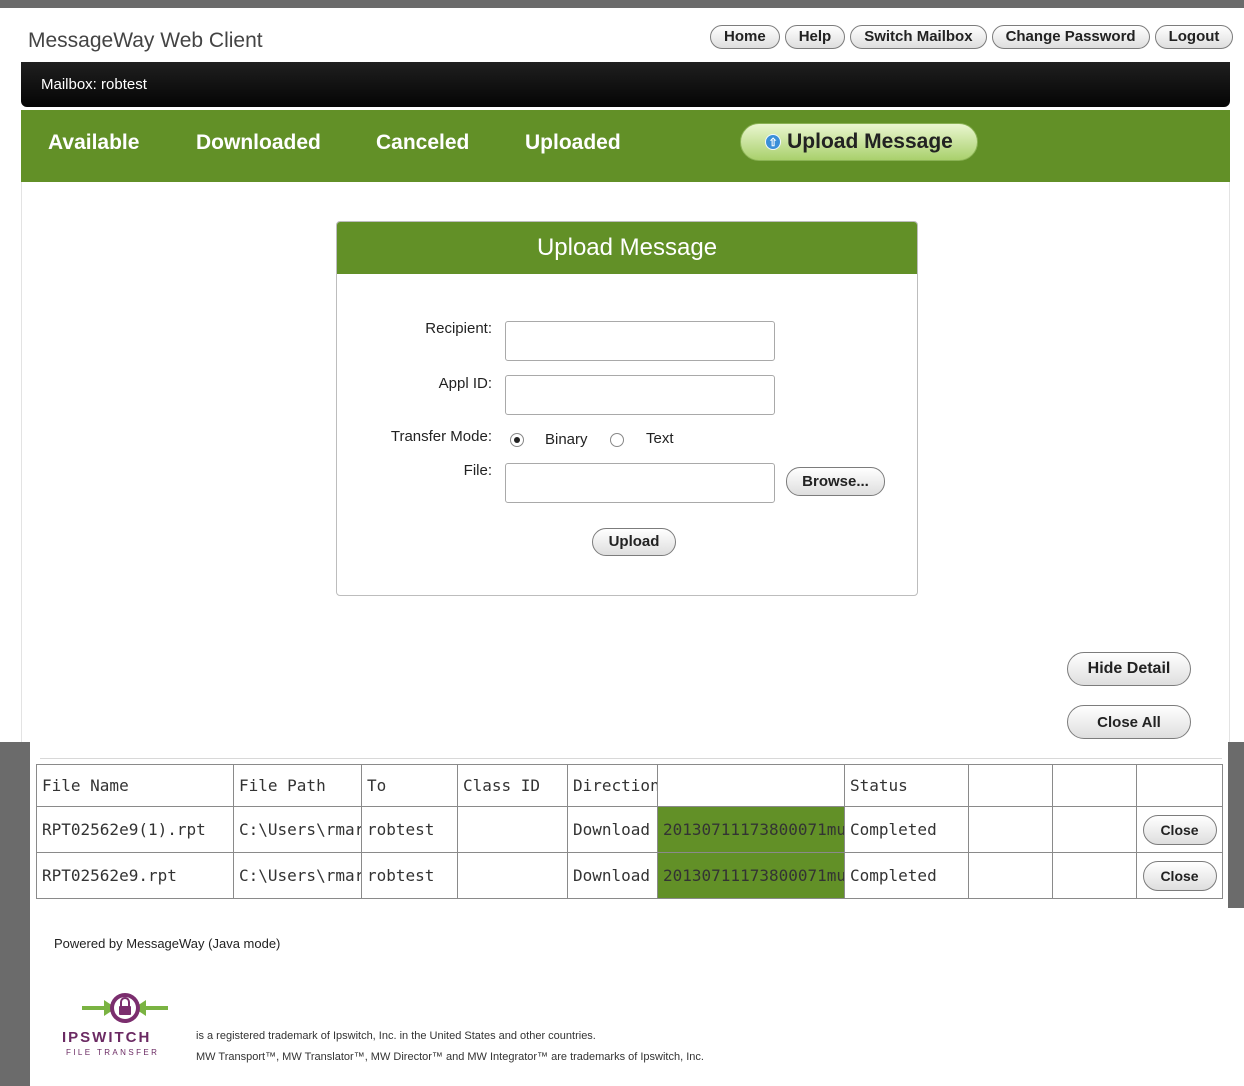 The image size is (1244, 1086). I want to click on powered-by-text: Powered by MessageWay (Java mode), so click(167, 943).